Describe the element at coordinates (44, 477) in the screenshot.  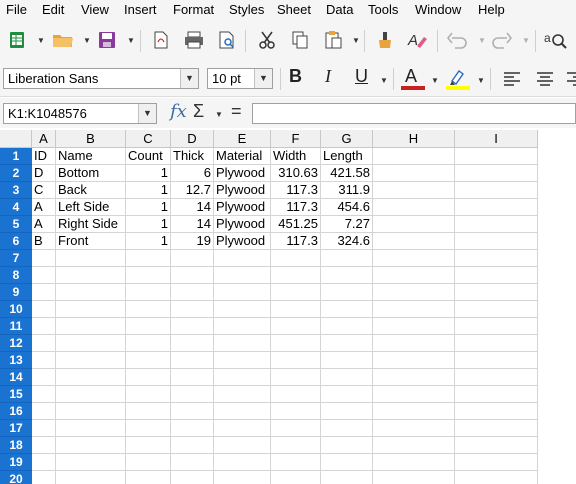
I see `cell-a20` at that location.